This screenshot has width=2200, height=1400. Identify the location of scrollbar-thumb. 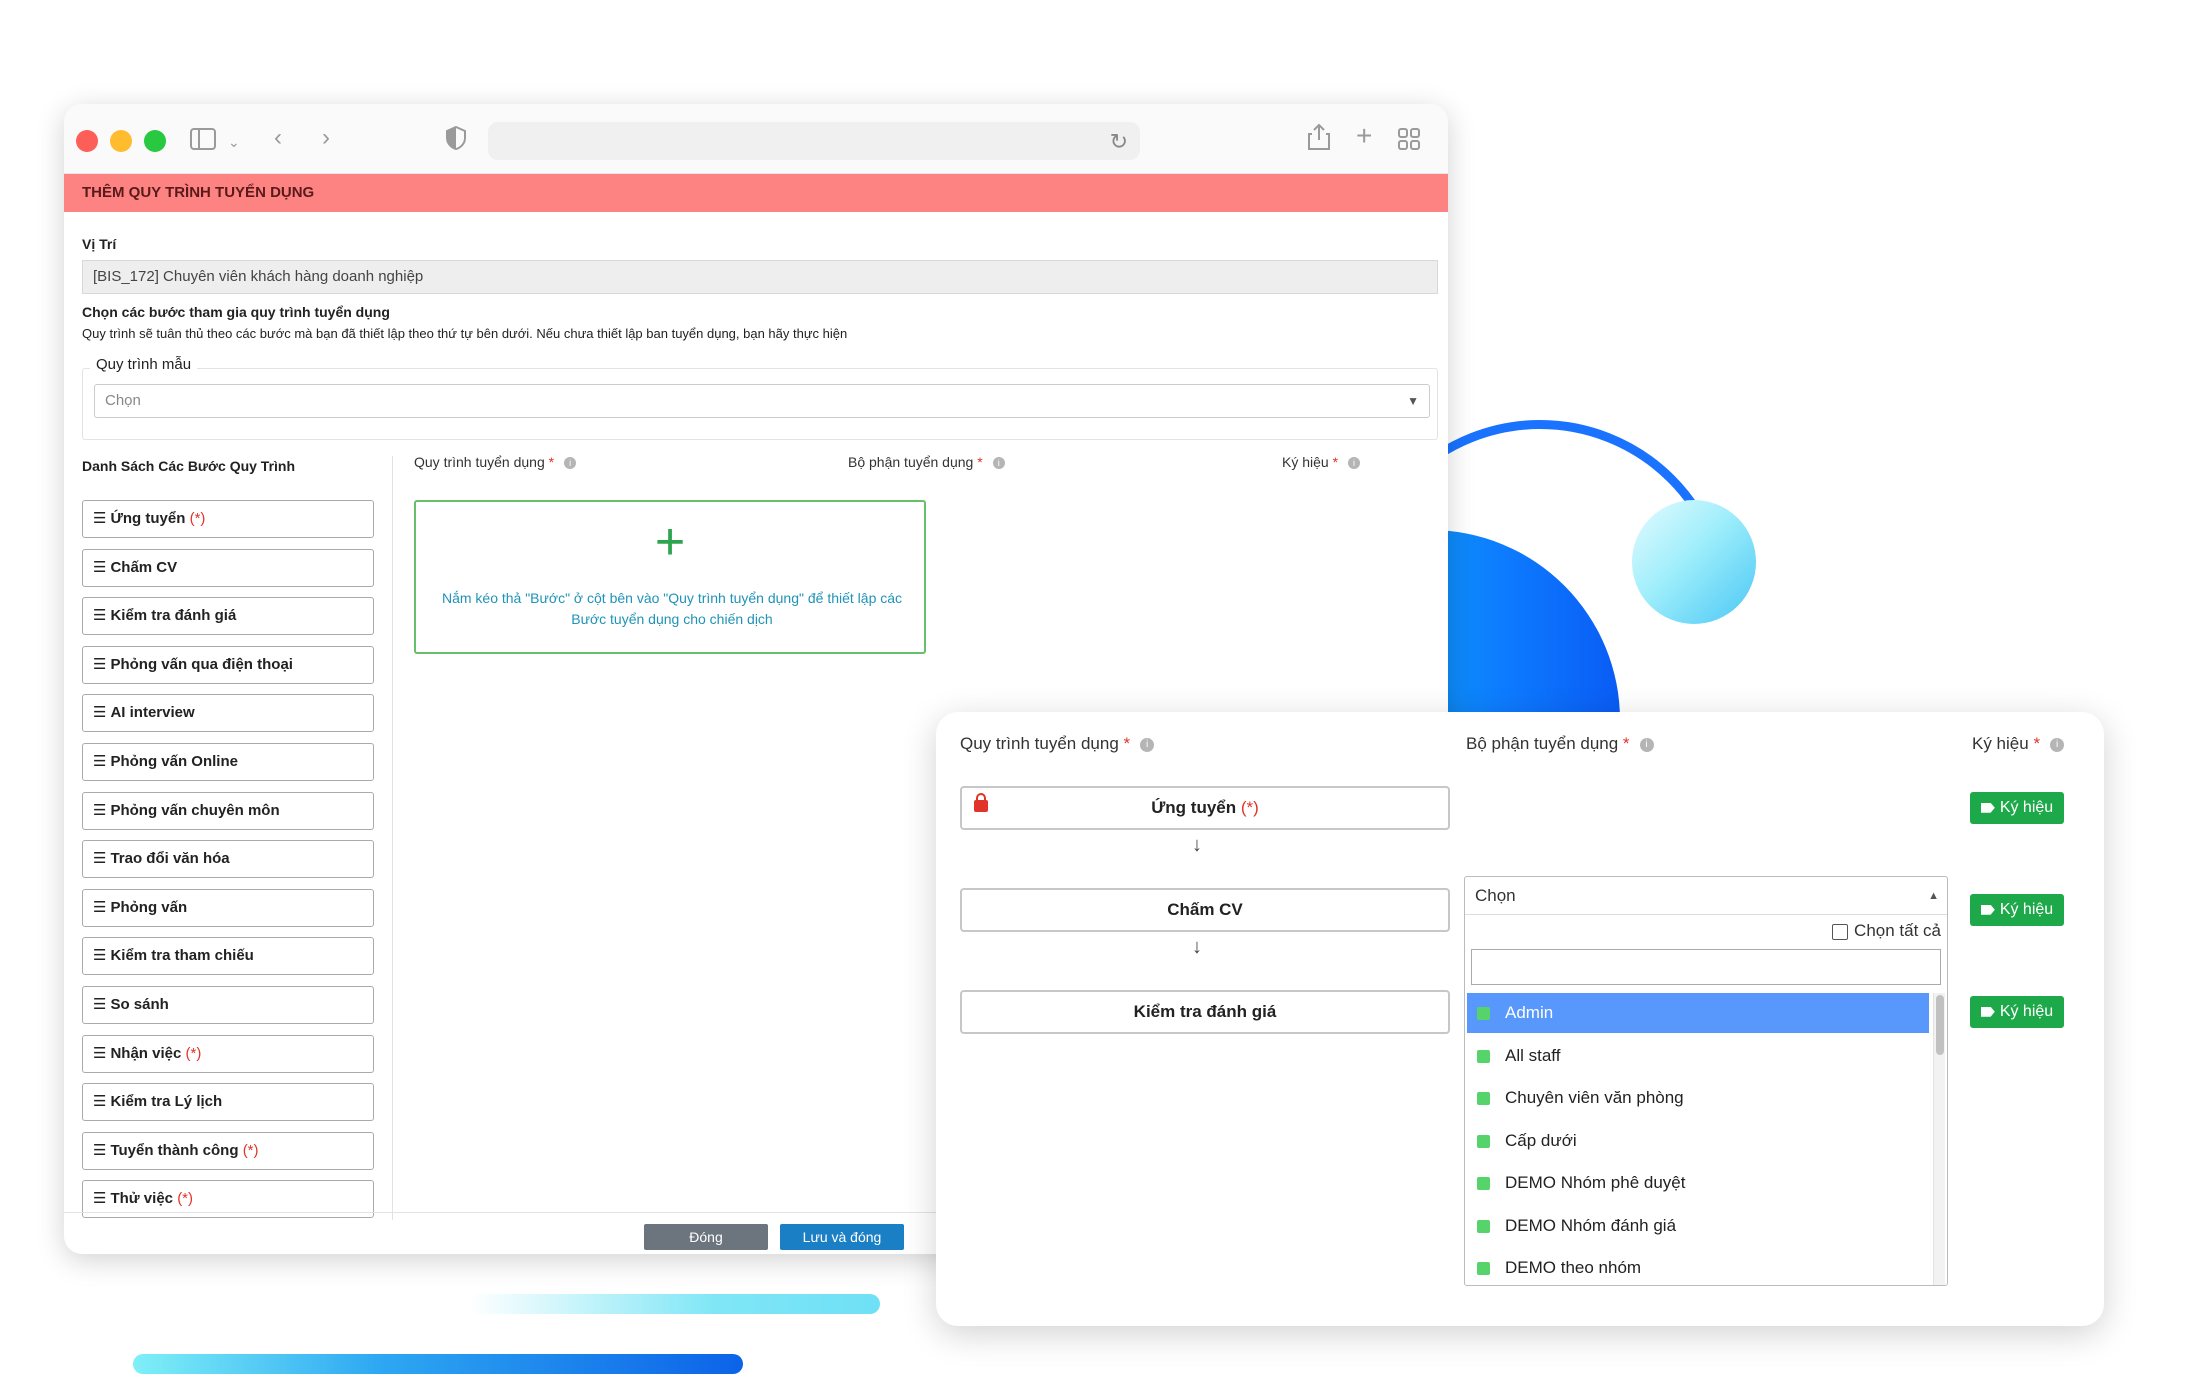
(1940, 1025).